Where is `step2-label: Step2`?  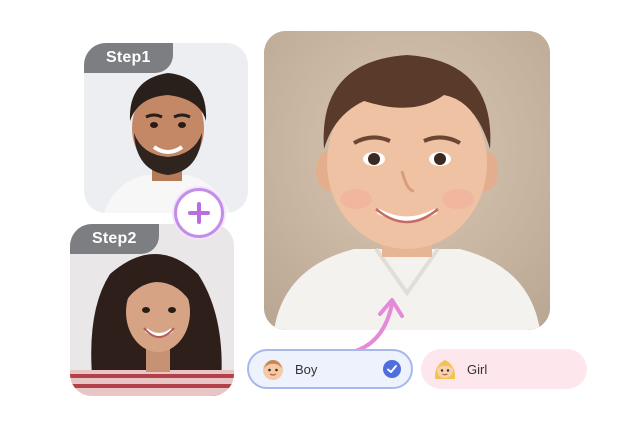
step2-label: Step2 is located at coordinates (114, 239).